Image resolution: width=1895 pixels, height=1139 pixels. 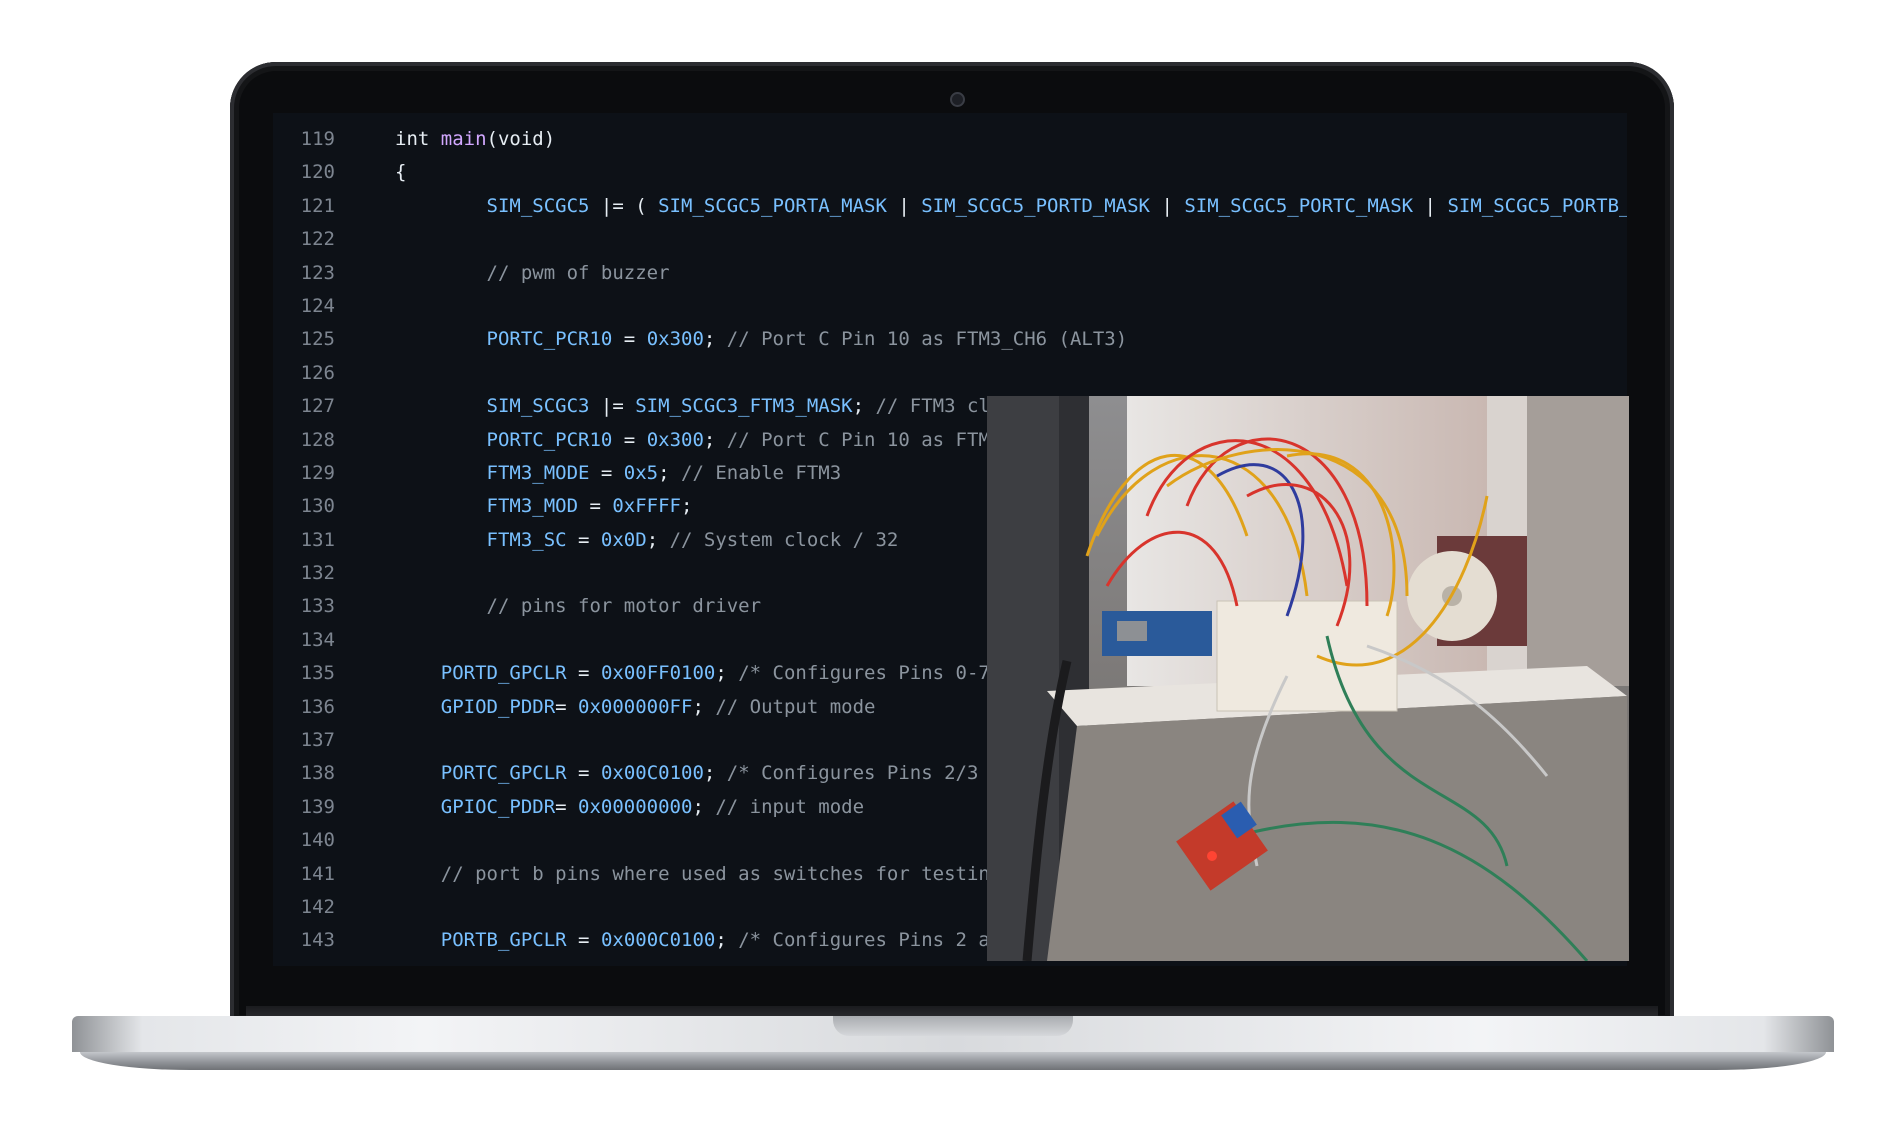 I want to click on code-token: 0xFFFF, so click(x=646, y=506).